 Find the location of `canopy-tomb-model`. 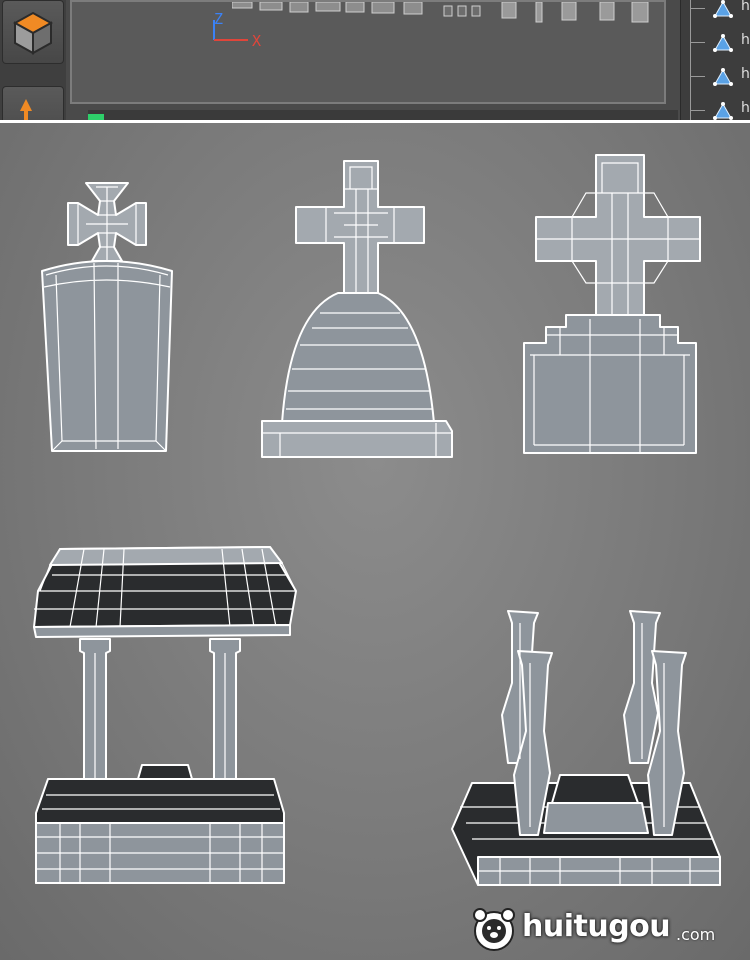

canopy-tomb-model is located at coordinates (165, 715).